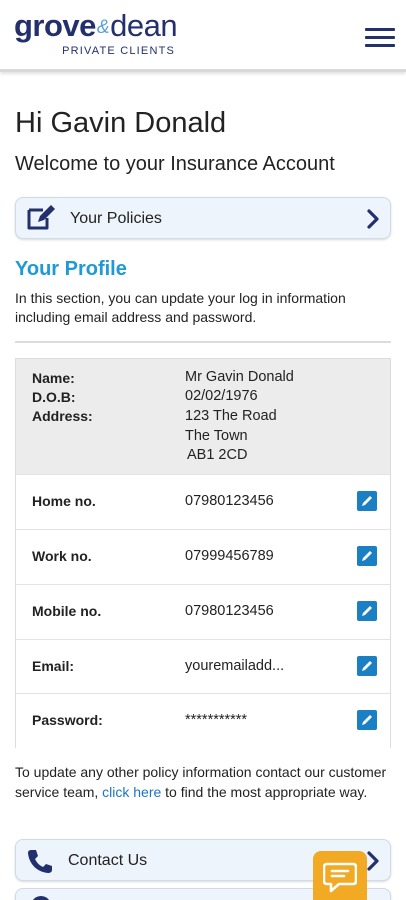 The image size is (406, 900). Describe the element at coordinates (116, 218) in the screenshot. I see `your-policies-label: Your Policies` at that location.